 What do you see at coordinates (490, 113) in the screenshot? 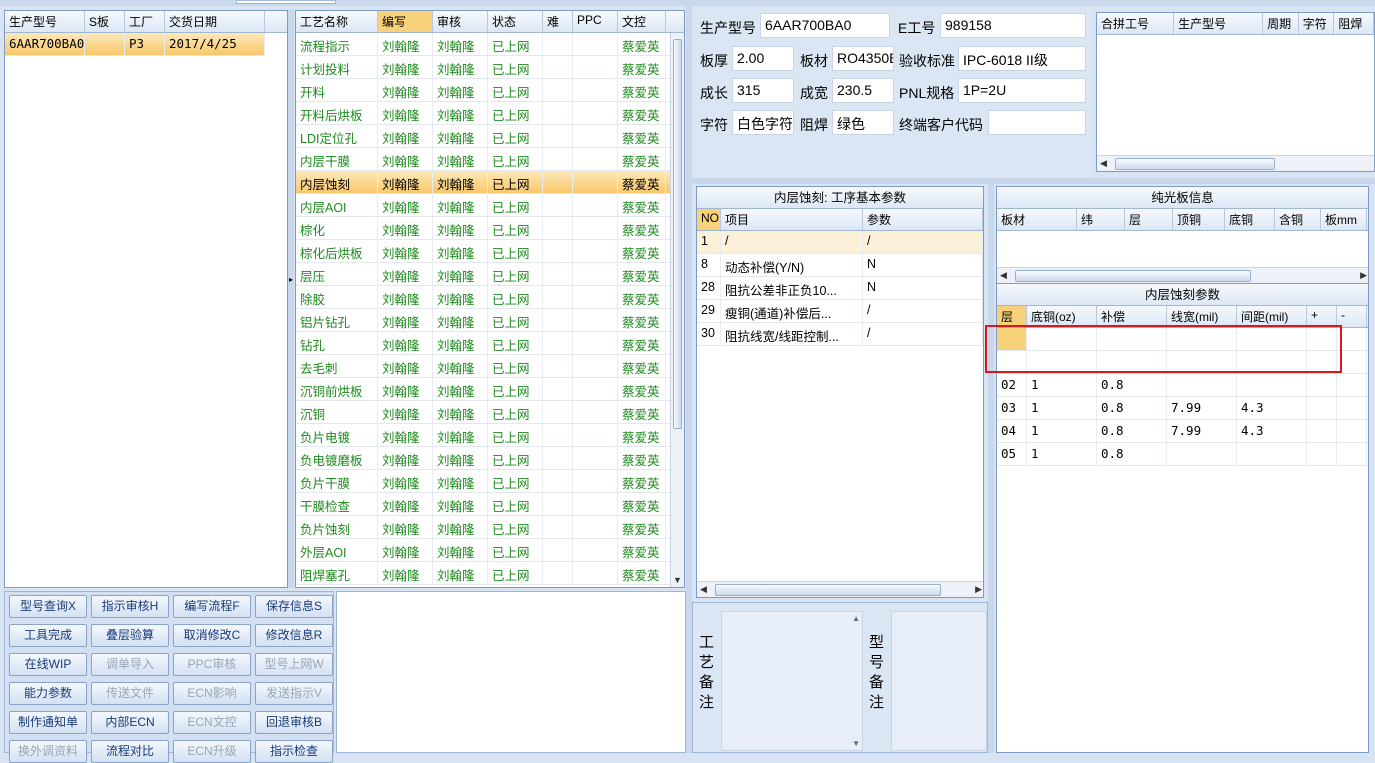
I see `process-row: 开料后烘板 刘翰隆 刘翰隆 已上网 蔡爱英` at bounding box center [490, 113].